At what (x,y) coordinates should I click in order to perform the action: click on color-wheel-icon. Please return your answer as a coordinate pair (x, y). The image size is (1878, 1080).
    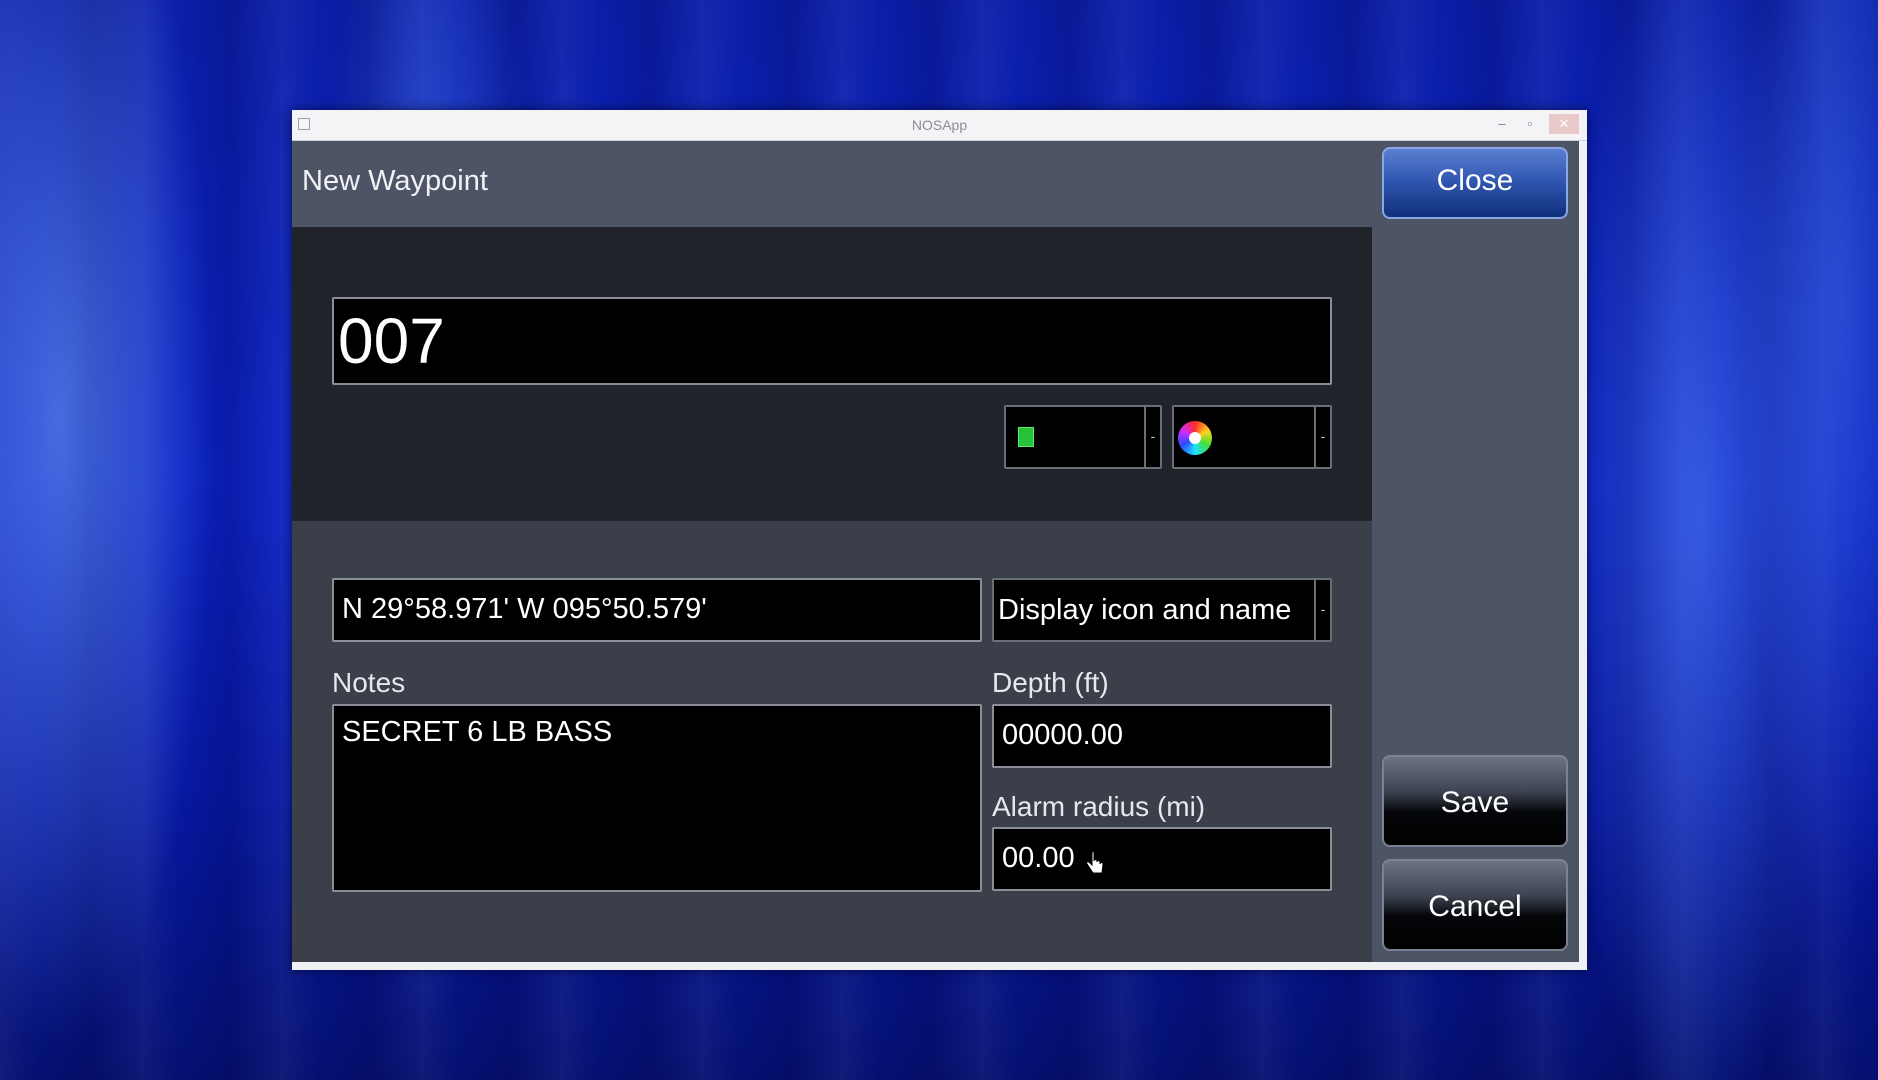
    Looking at the image, I should click on (1195, 438).